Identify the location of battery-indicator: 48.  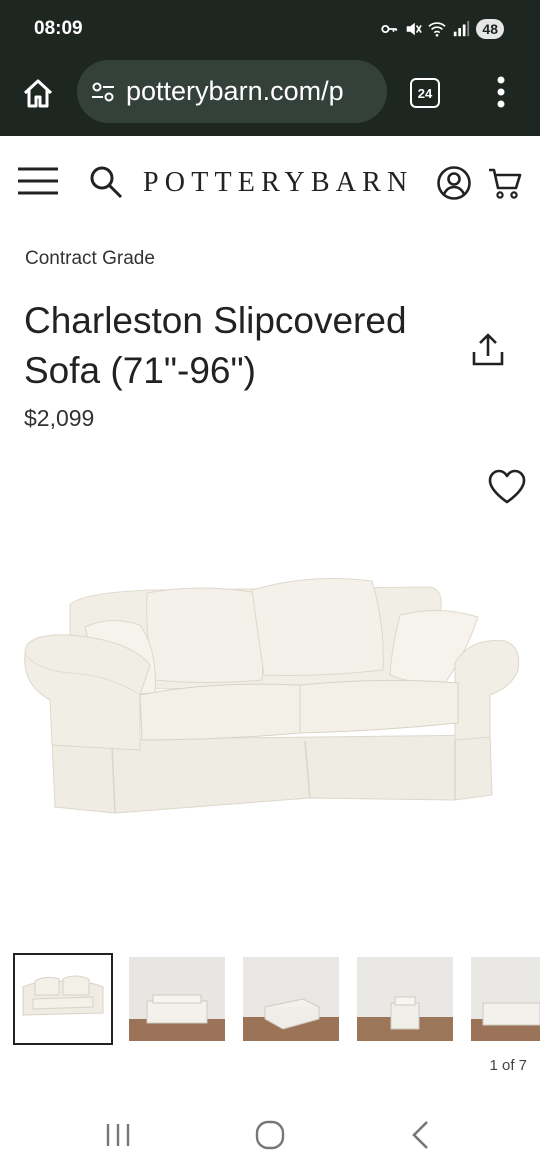
(490, 29).